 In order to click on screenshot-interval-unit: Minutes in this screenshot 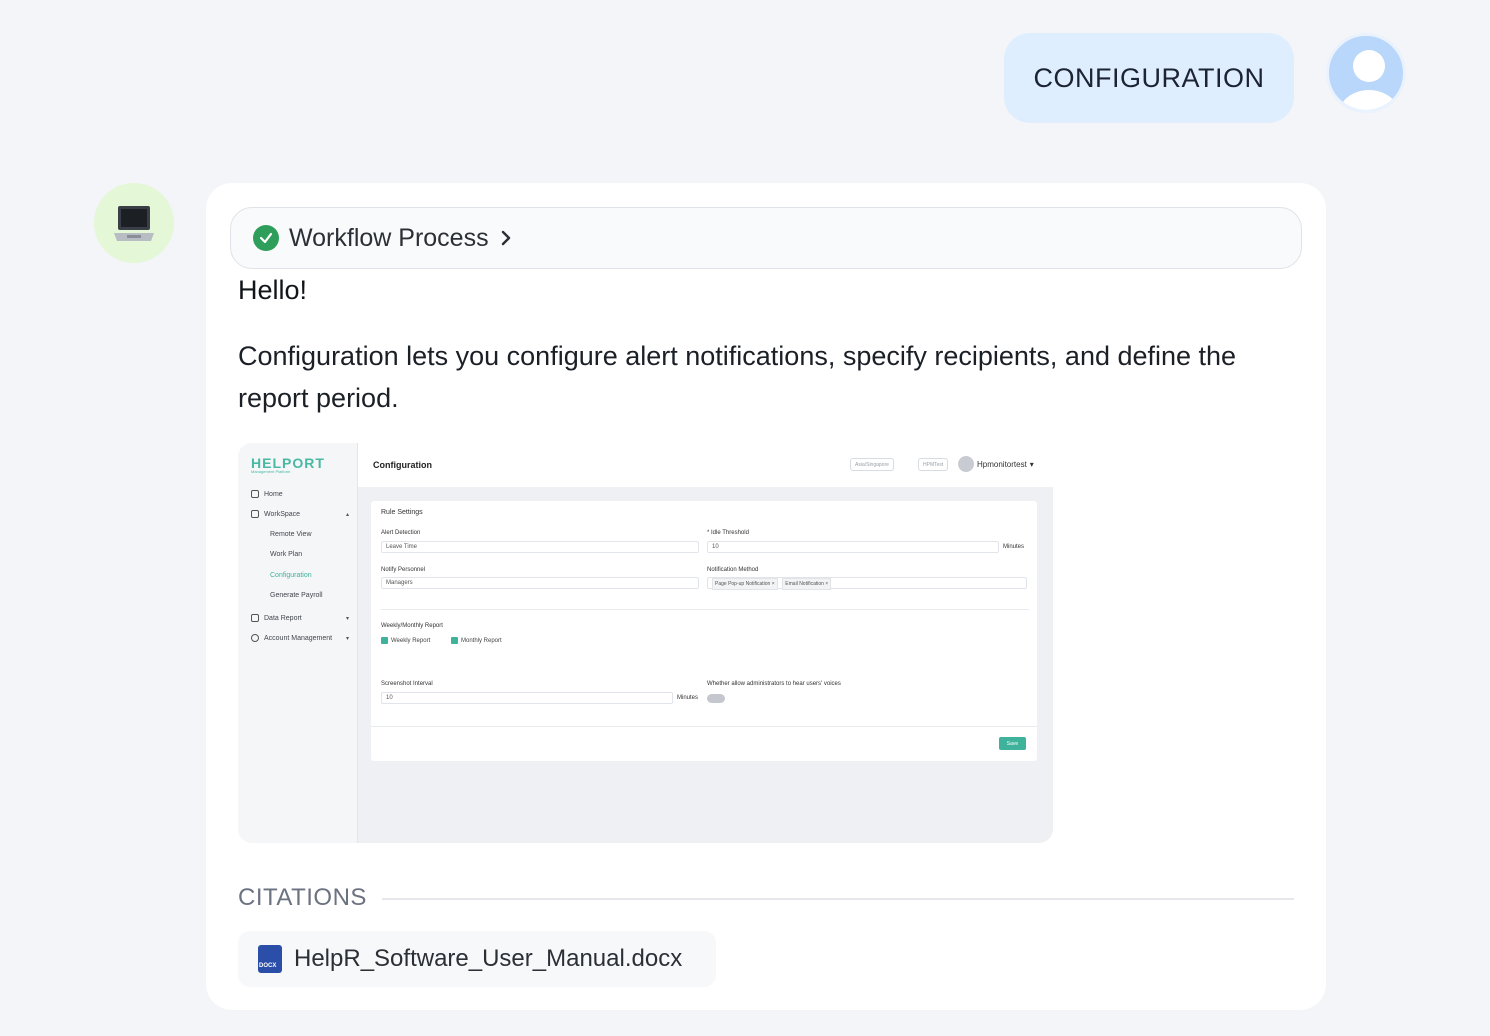, I will do `click(688, 698)`.